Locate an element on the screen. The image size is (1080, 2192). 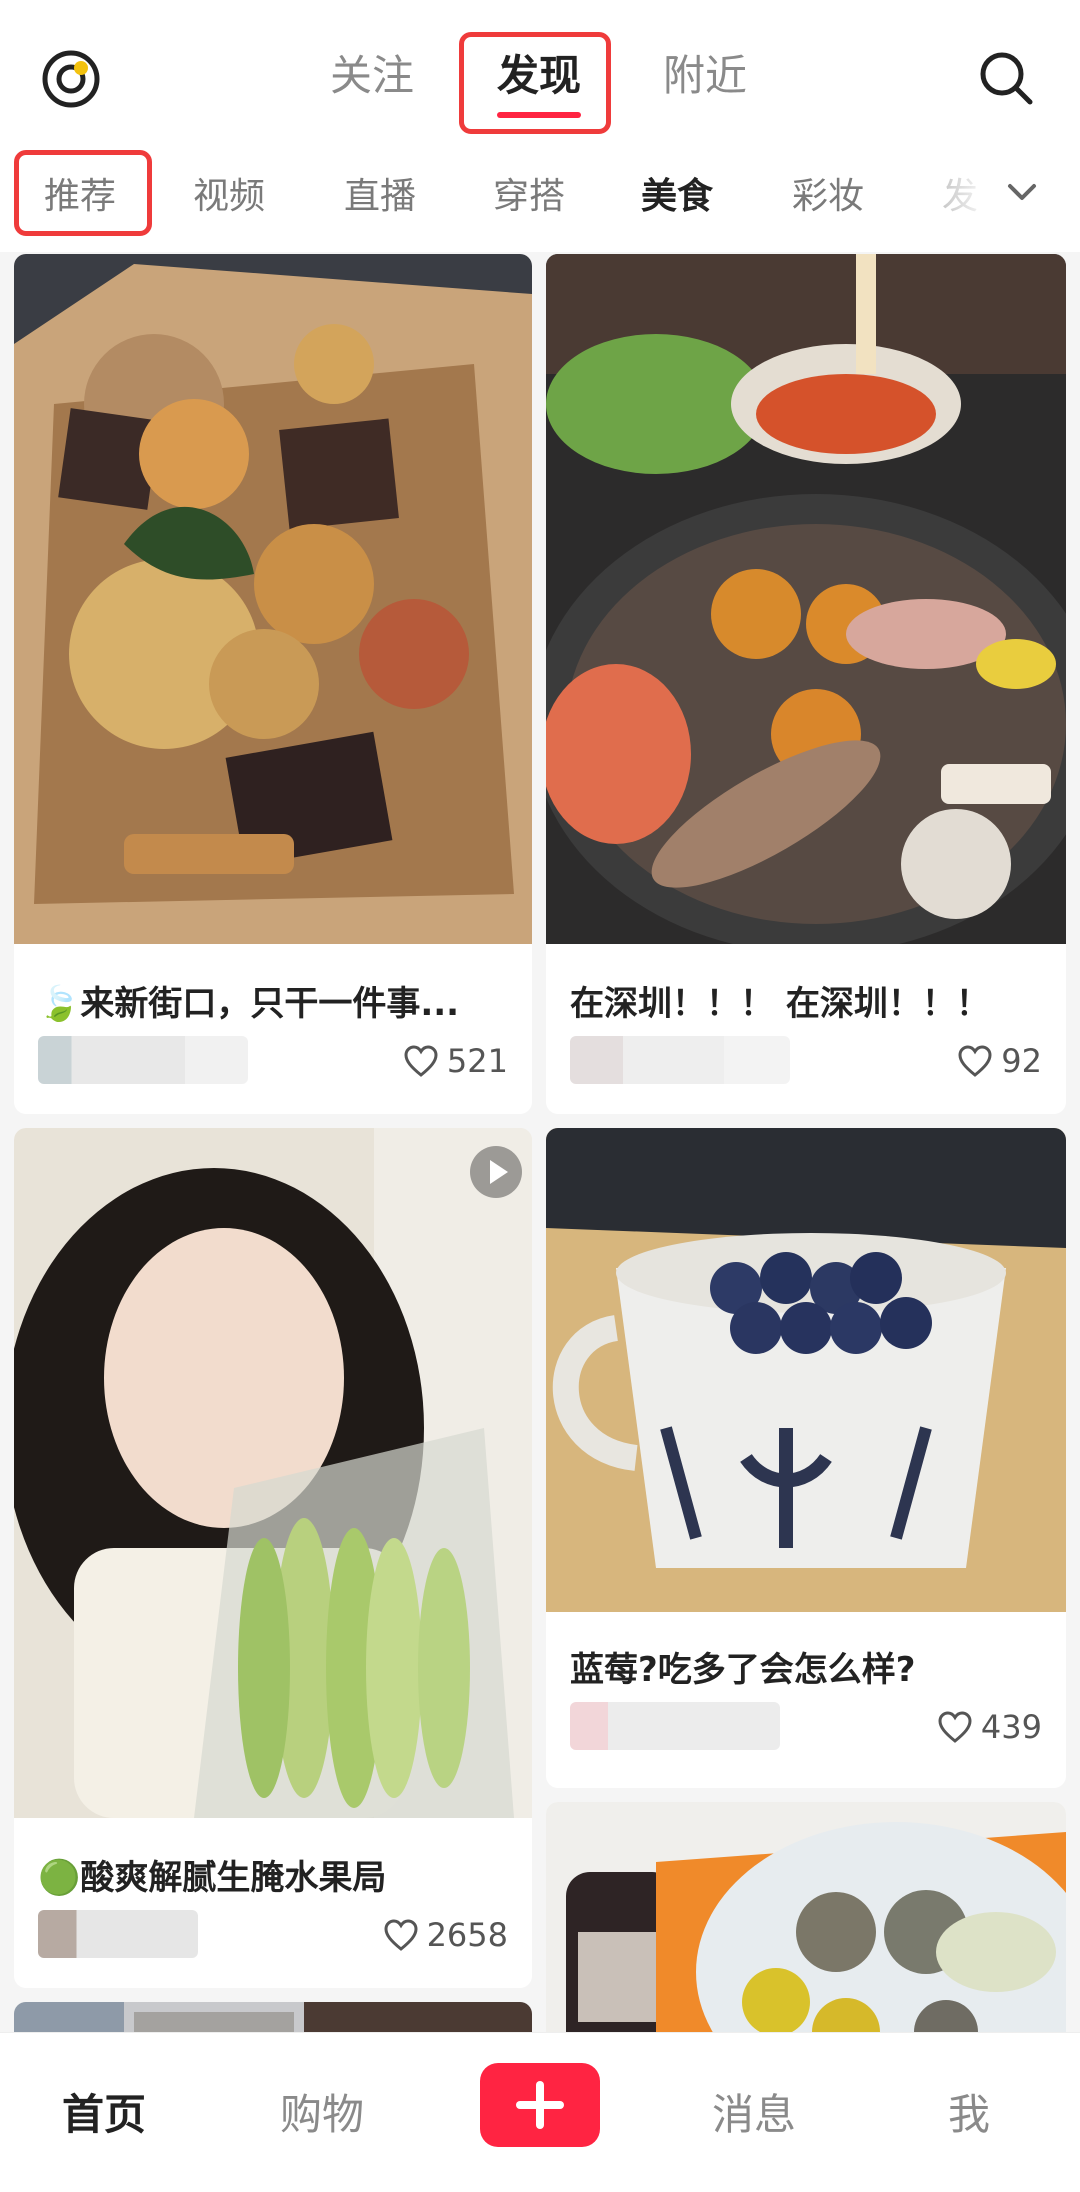
card-title: 蓝莓?吃多了会怎么样? is located at coordinates (743, 1670).